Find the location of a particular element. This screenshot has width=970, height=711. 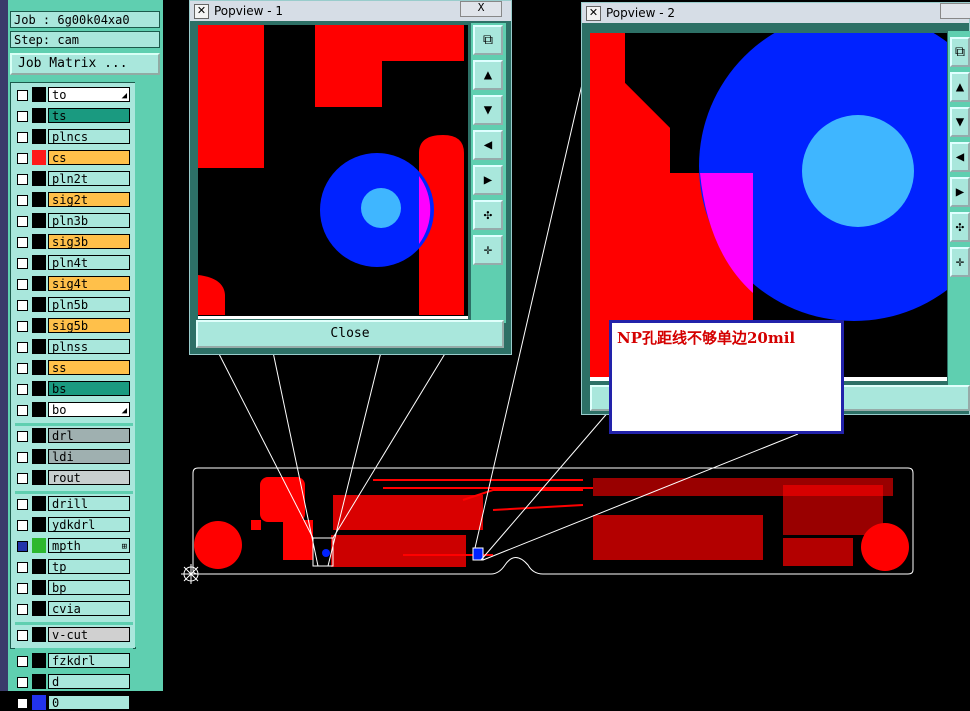

popview-1-close-x: X is located at coordinates (481, 9).